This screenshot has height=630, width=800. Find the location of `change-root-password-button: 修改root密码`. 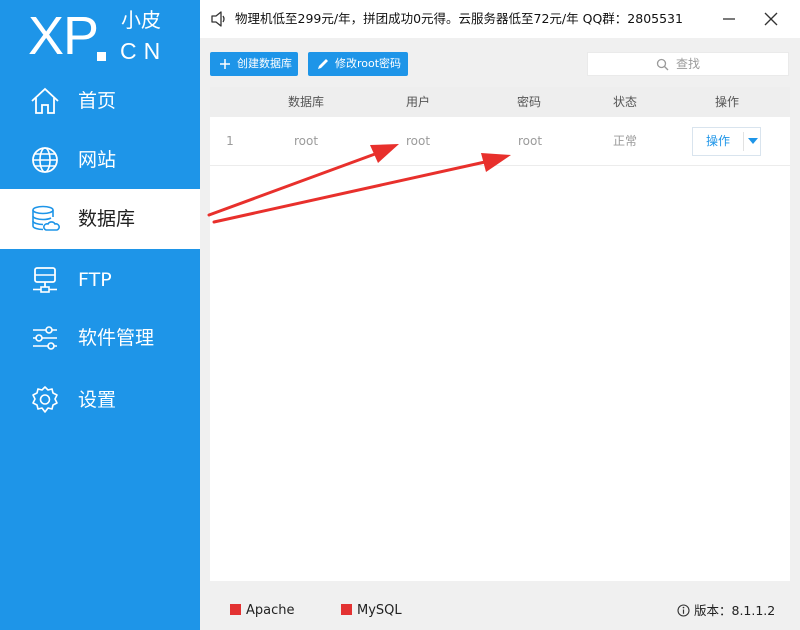

change-root-password-button: 修改root密码 is located at coordinates (358, 64).